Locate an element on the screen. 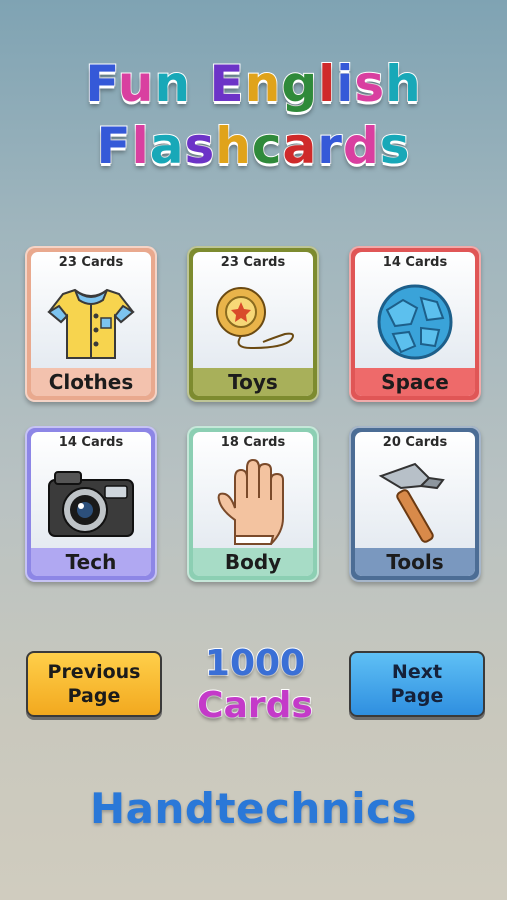  hand-icon is located at coordinates (253, 502).